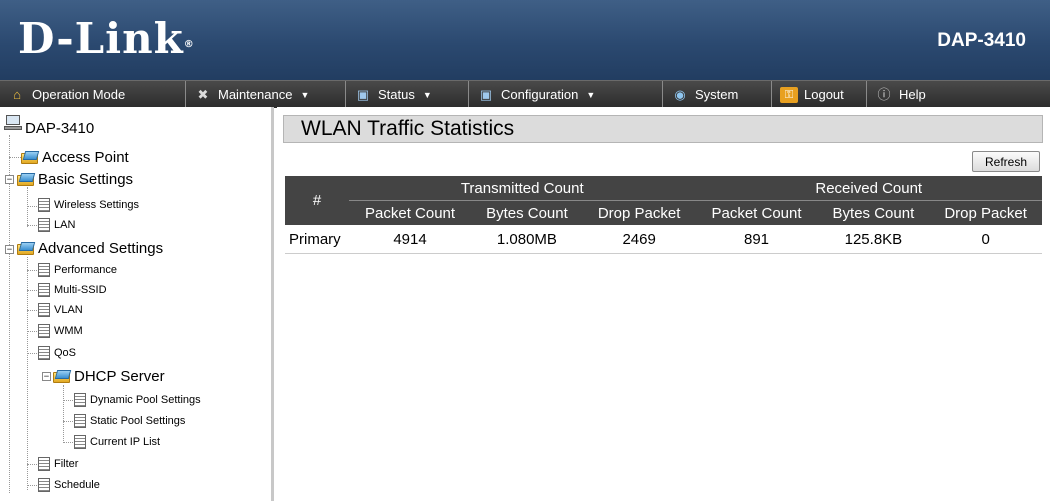 This screenshot has height=501, width=1050. Describe the element at coordinates (129, 421) in the screenshot. I see `tree-item-static-pool-settings: Static Pool Settings` at that location.